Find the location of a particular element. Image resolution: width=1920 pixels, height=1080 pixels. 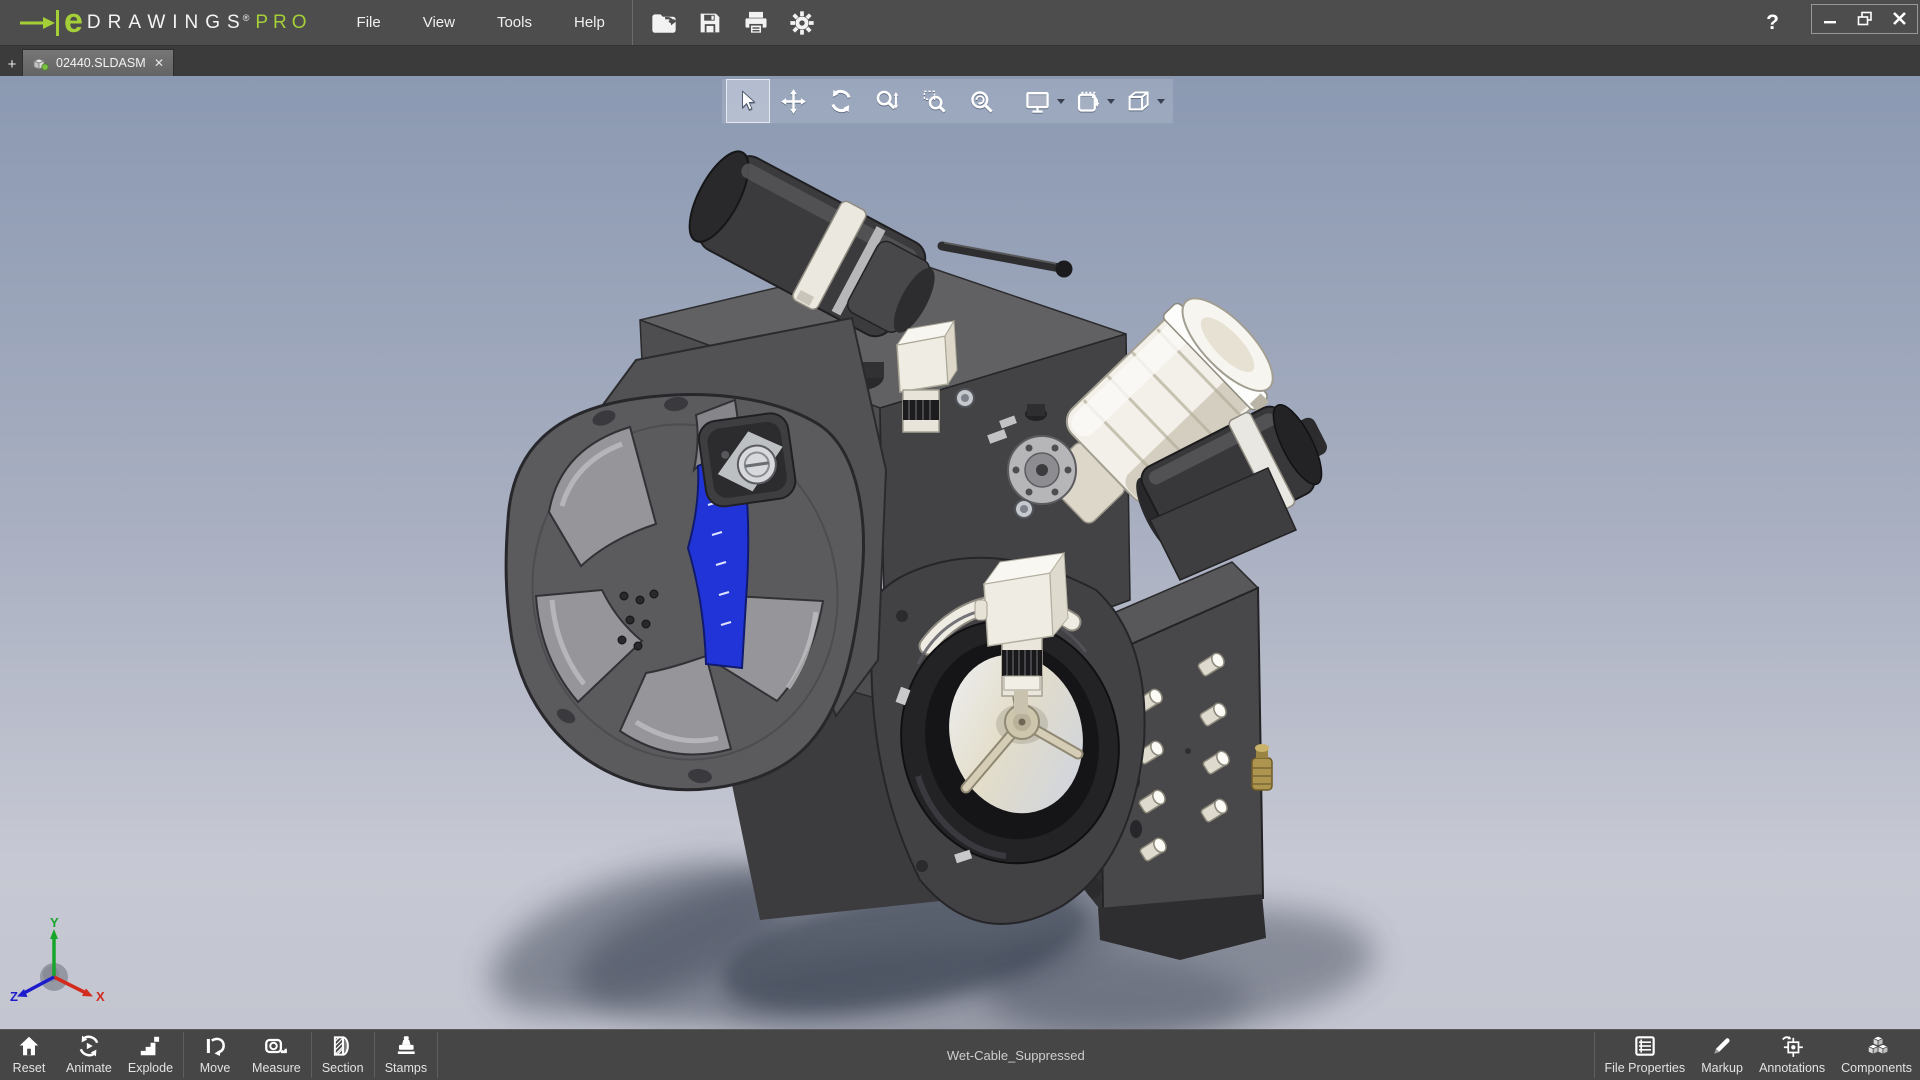

move-component-icon is located at coordinates (215, 1046).